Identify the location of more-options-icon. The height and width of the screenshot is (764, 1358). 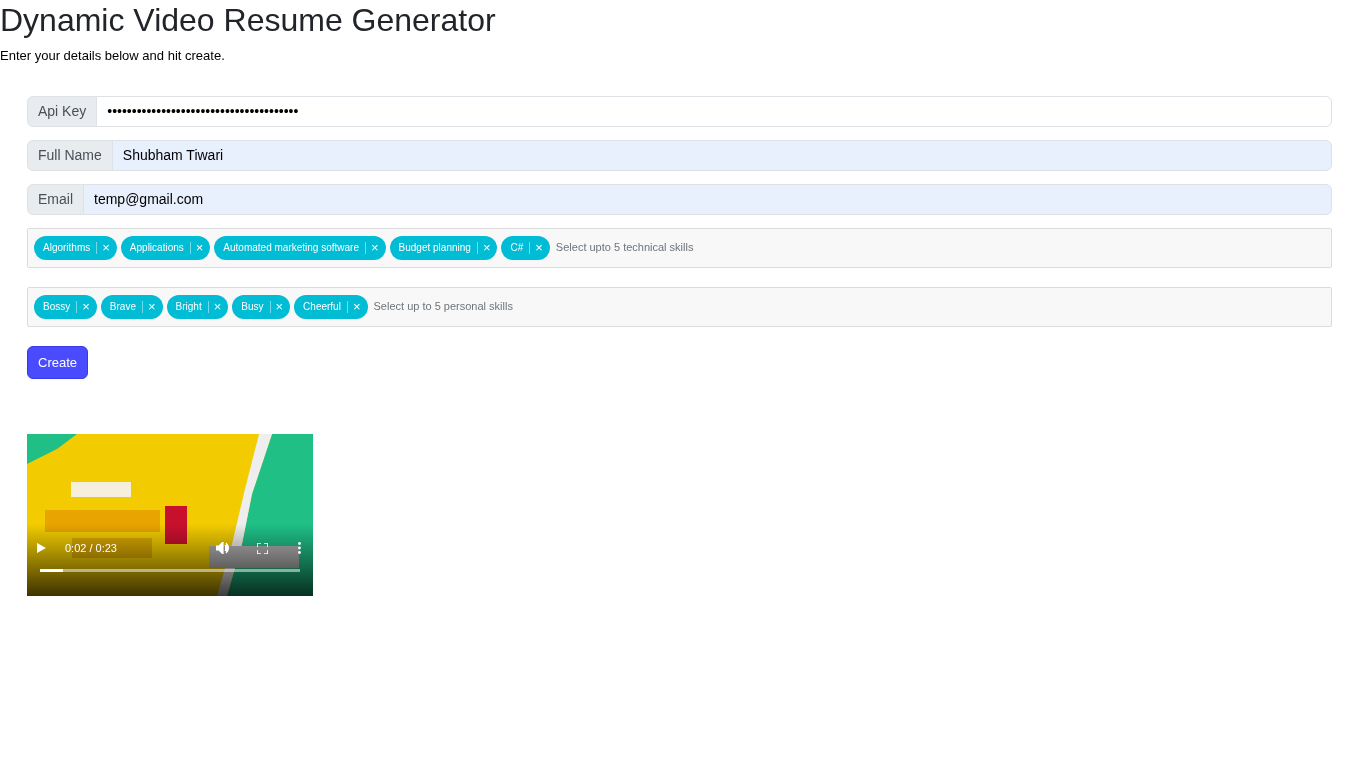
(299, 548).